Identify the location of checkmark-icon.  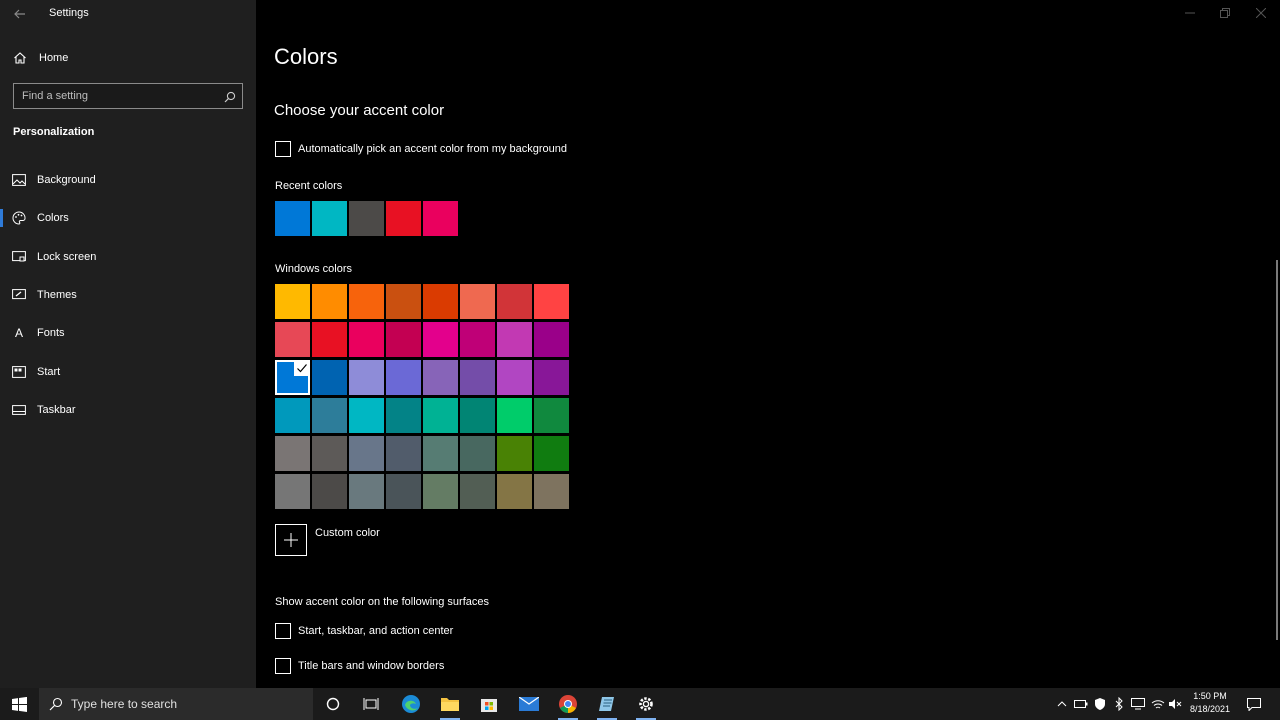
(302, 368).